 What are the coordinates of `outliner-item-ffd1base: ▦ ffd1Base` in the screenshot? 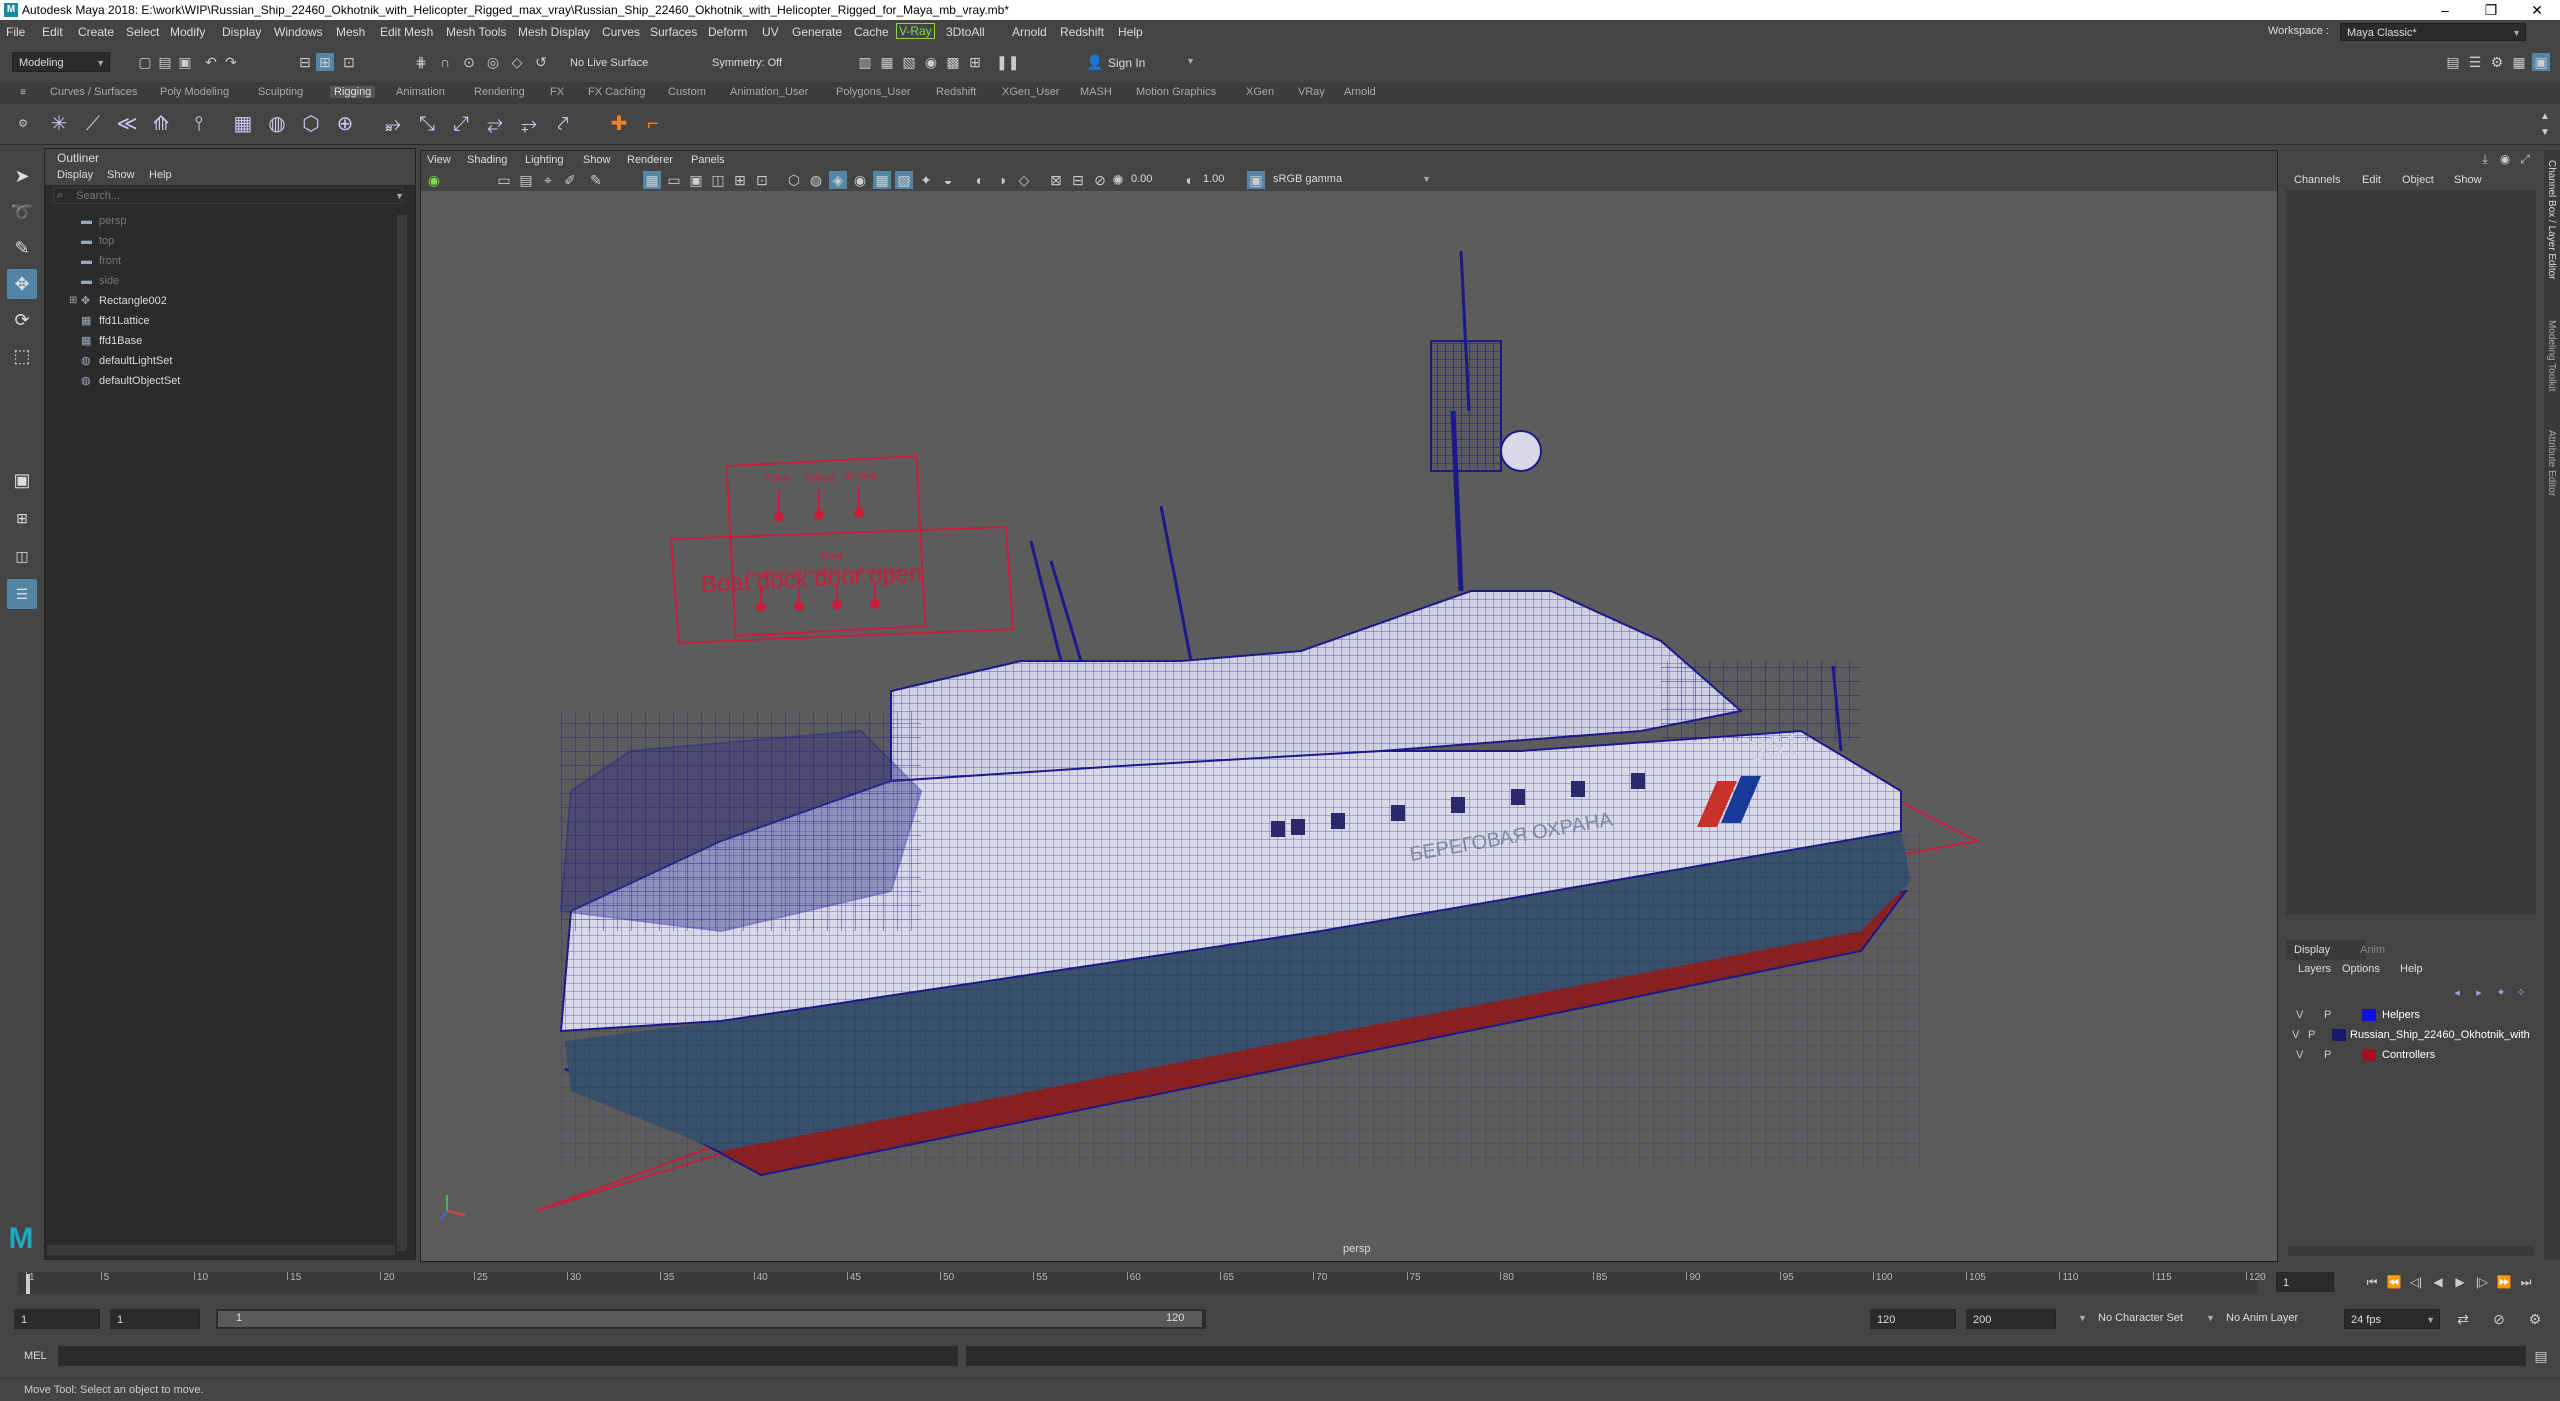 It's located at (111, 341).